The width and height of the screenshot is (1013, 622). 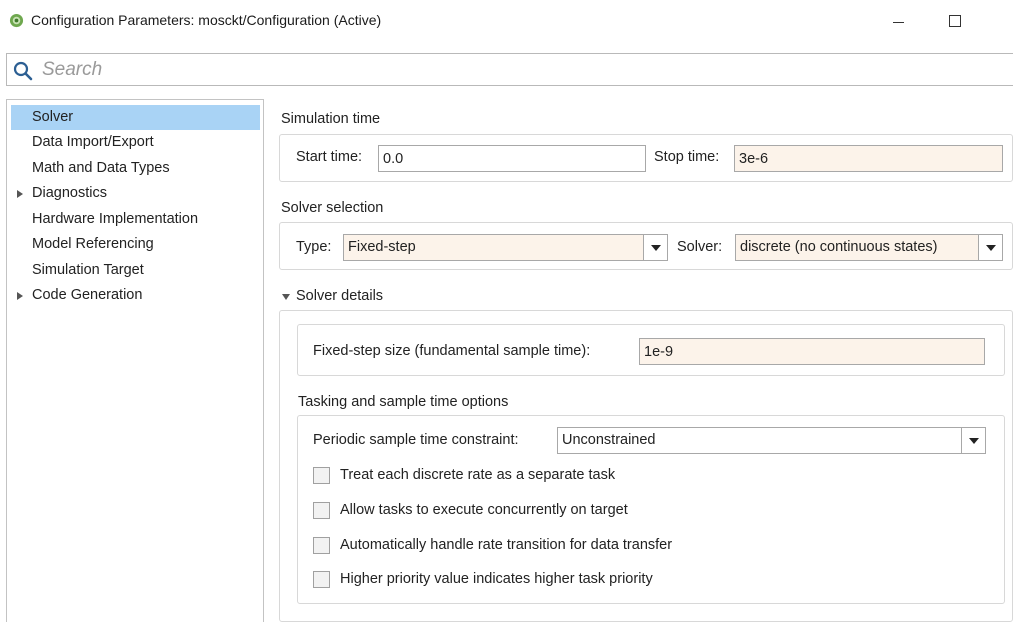 What do you see at coordinates (687, 157) in the screenshot?
I see `stop-time-label: Stop time:` at bounding box center [687, 157].